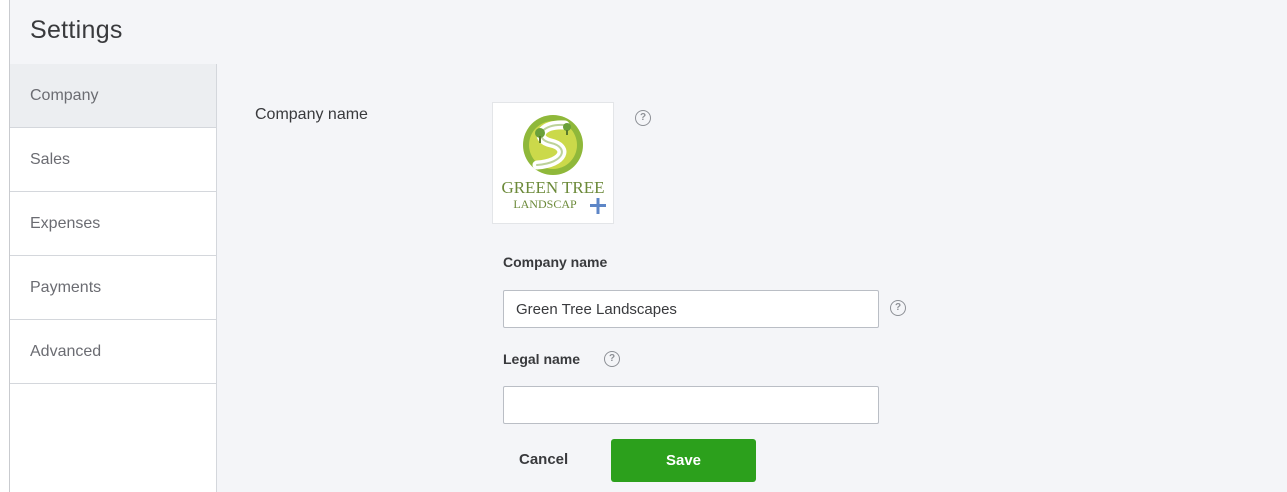 The image size is (1287, 492). I want to click on company-logo: GREEN TREE LANDSCAP, so click(553, 163).